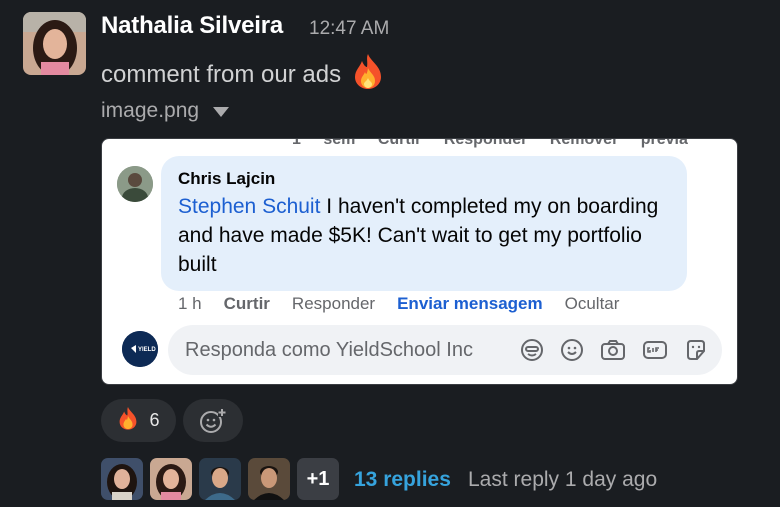  What do you see at coordinates (147, 350) in the screenshot?
I see `page-avatar-text: YIELD` at bounding box center [147, 350].